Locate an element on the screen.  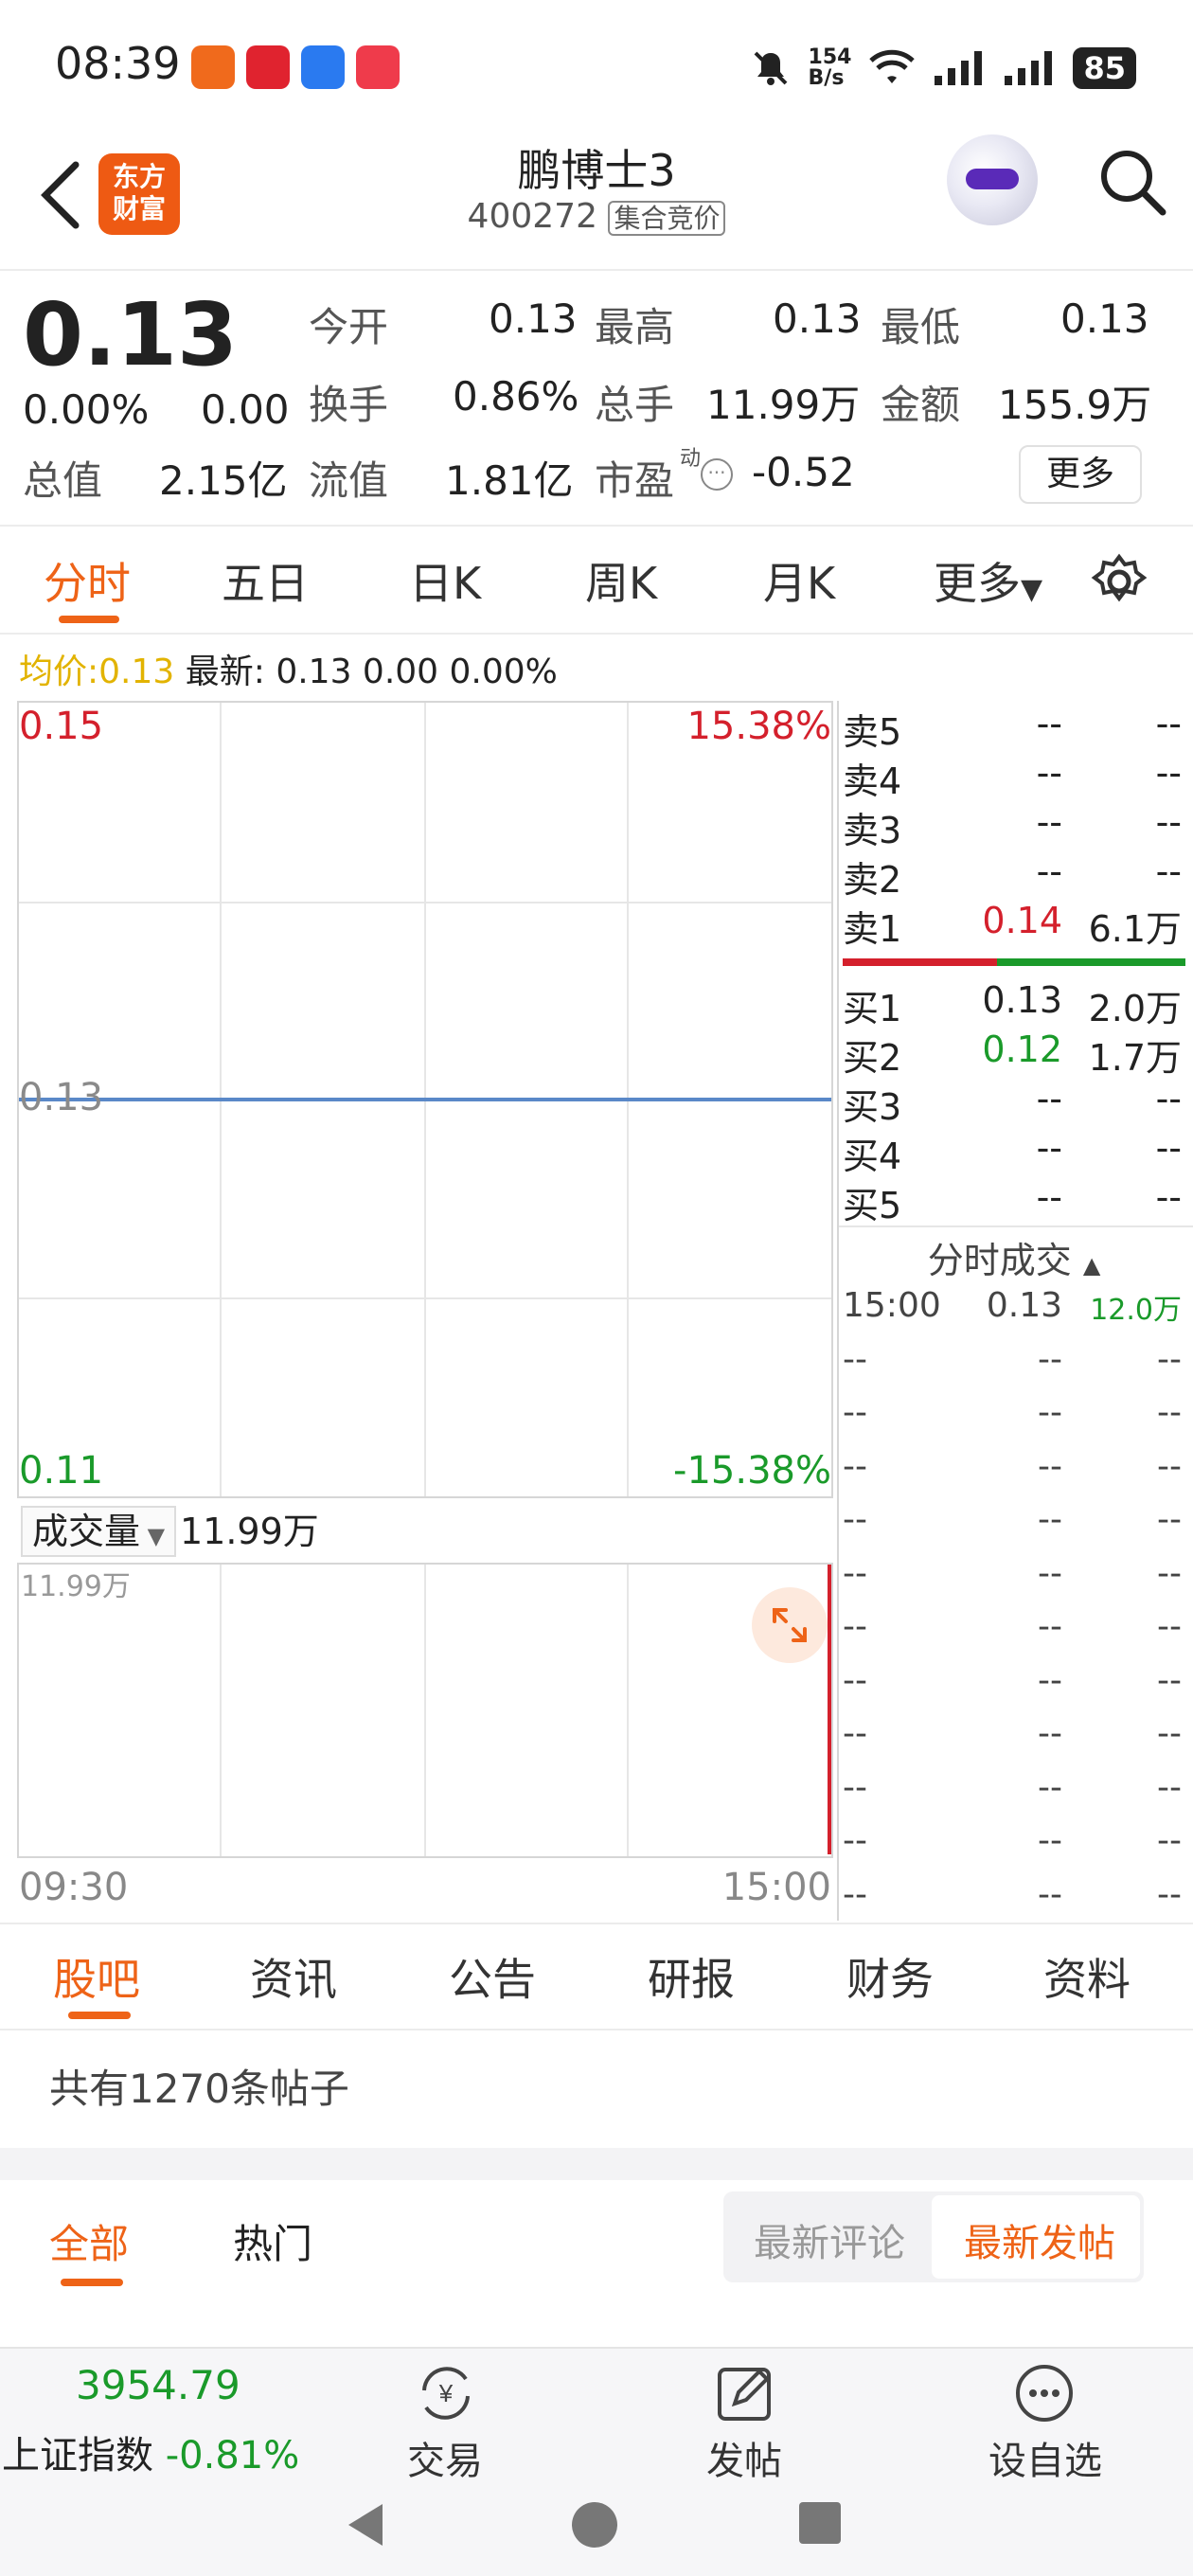
tab-five-day: 五日 is located at coordinates (265, 580).